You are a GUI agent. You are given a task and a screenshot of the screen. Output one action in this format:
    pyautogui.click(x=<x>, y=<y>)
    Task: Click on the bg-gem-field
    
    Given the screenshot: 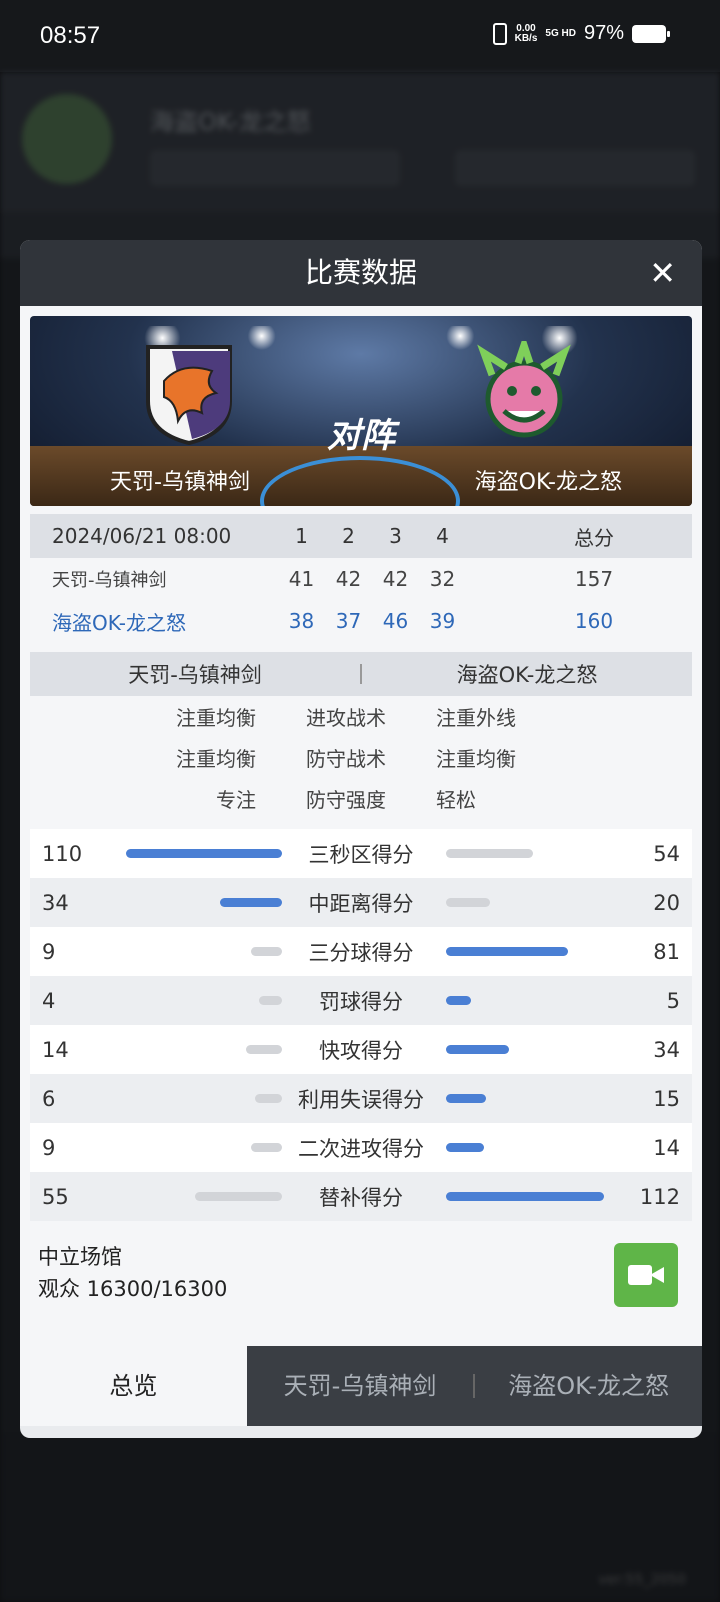 What is the action you would take?
    pyautogui.click(x=575, y=168)
    